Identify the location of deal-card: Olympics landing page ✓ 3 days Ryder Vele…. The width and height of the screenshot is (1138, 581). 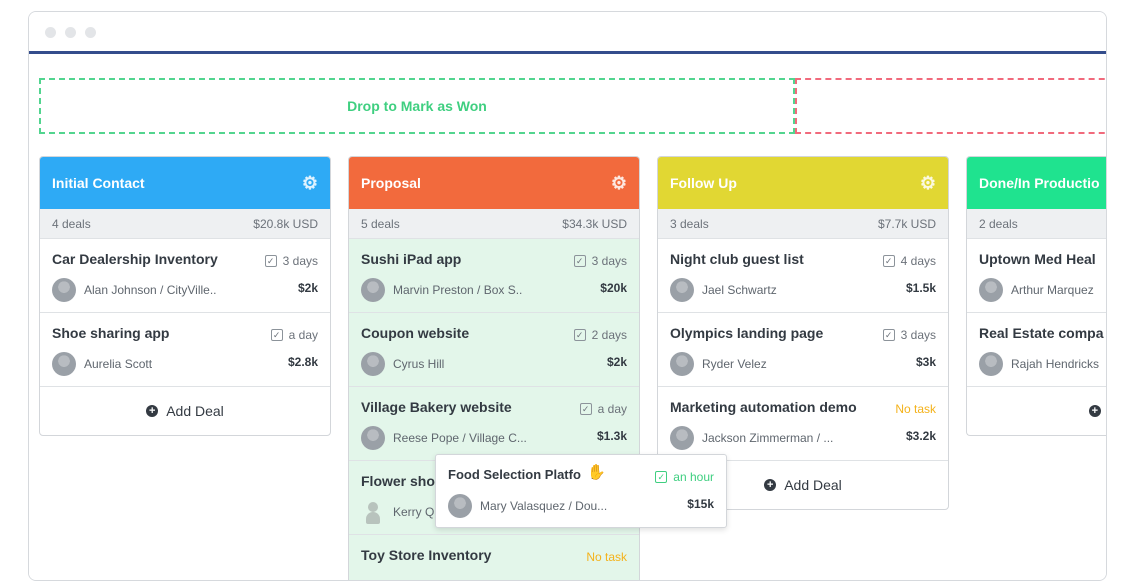
(803, 350).